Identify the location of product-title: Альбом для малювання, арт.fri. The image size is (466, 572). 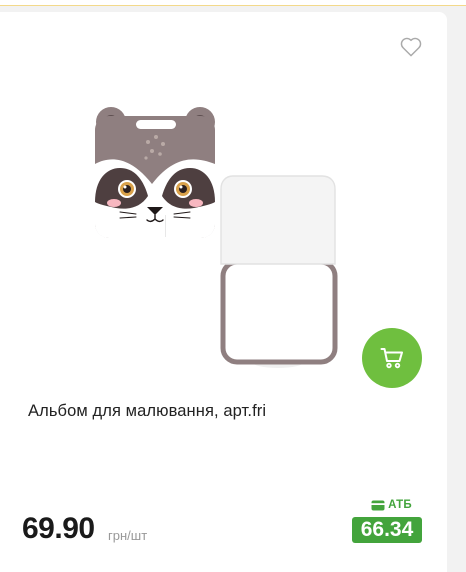
(147, 411).